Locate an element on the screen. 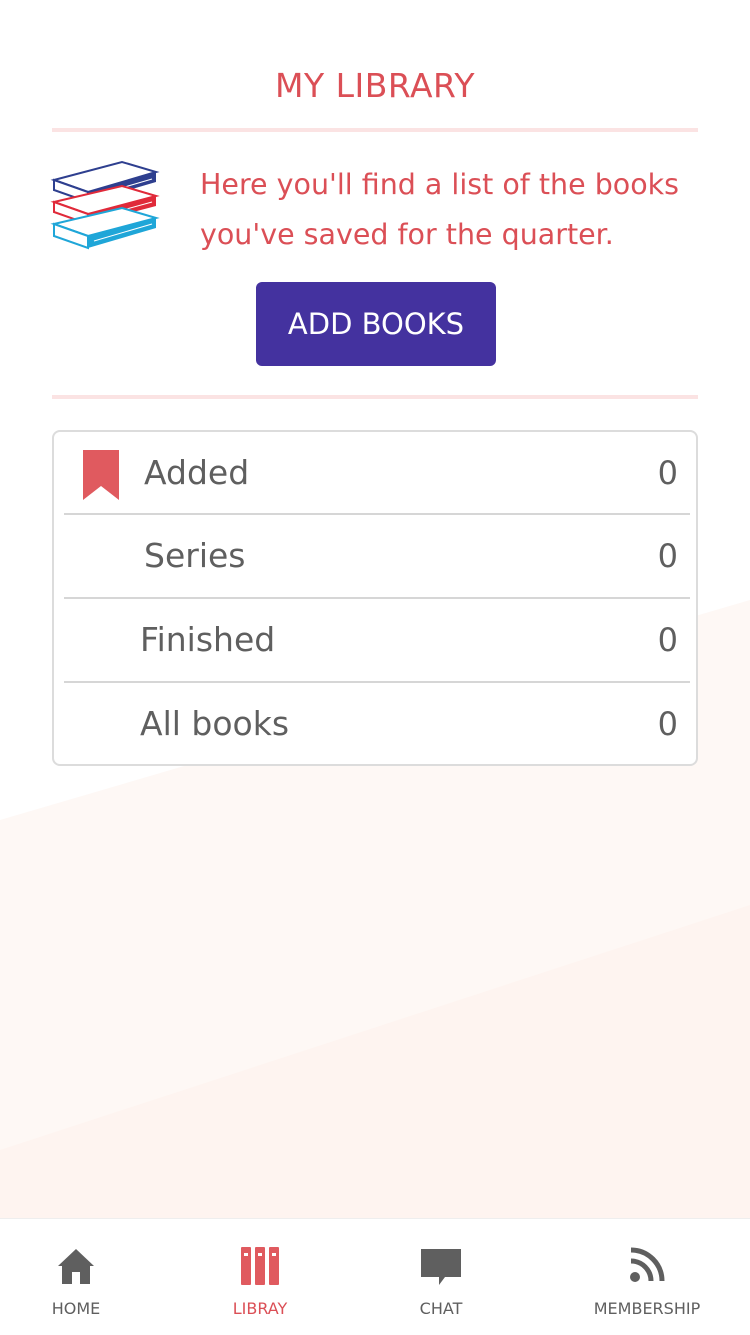 Image resolution: width=750 pixels, height=1335 pixels. tab-membership: MEMBERSHIP is located at coordinates (647, 1277).